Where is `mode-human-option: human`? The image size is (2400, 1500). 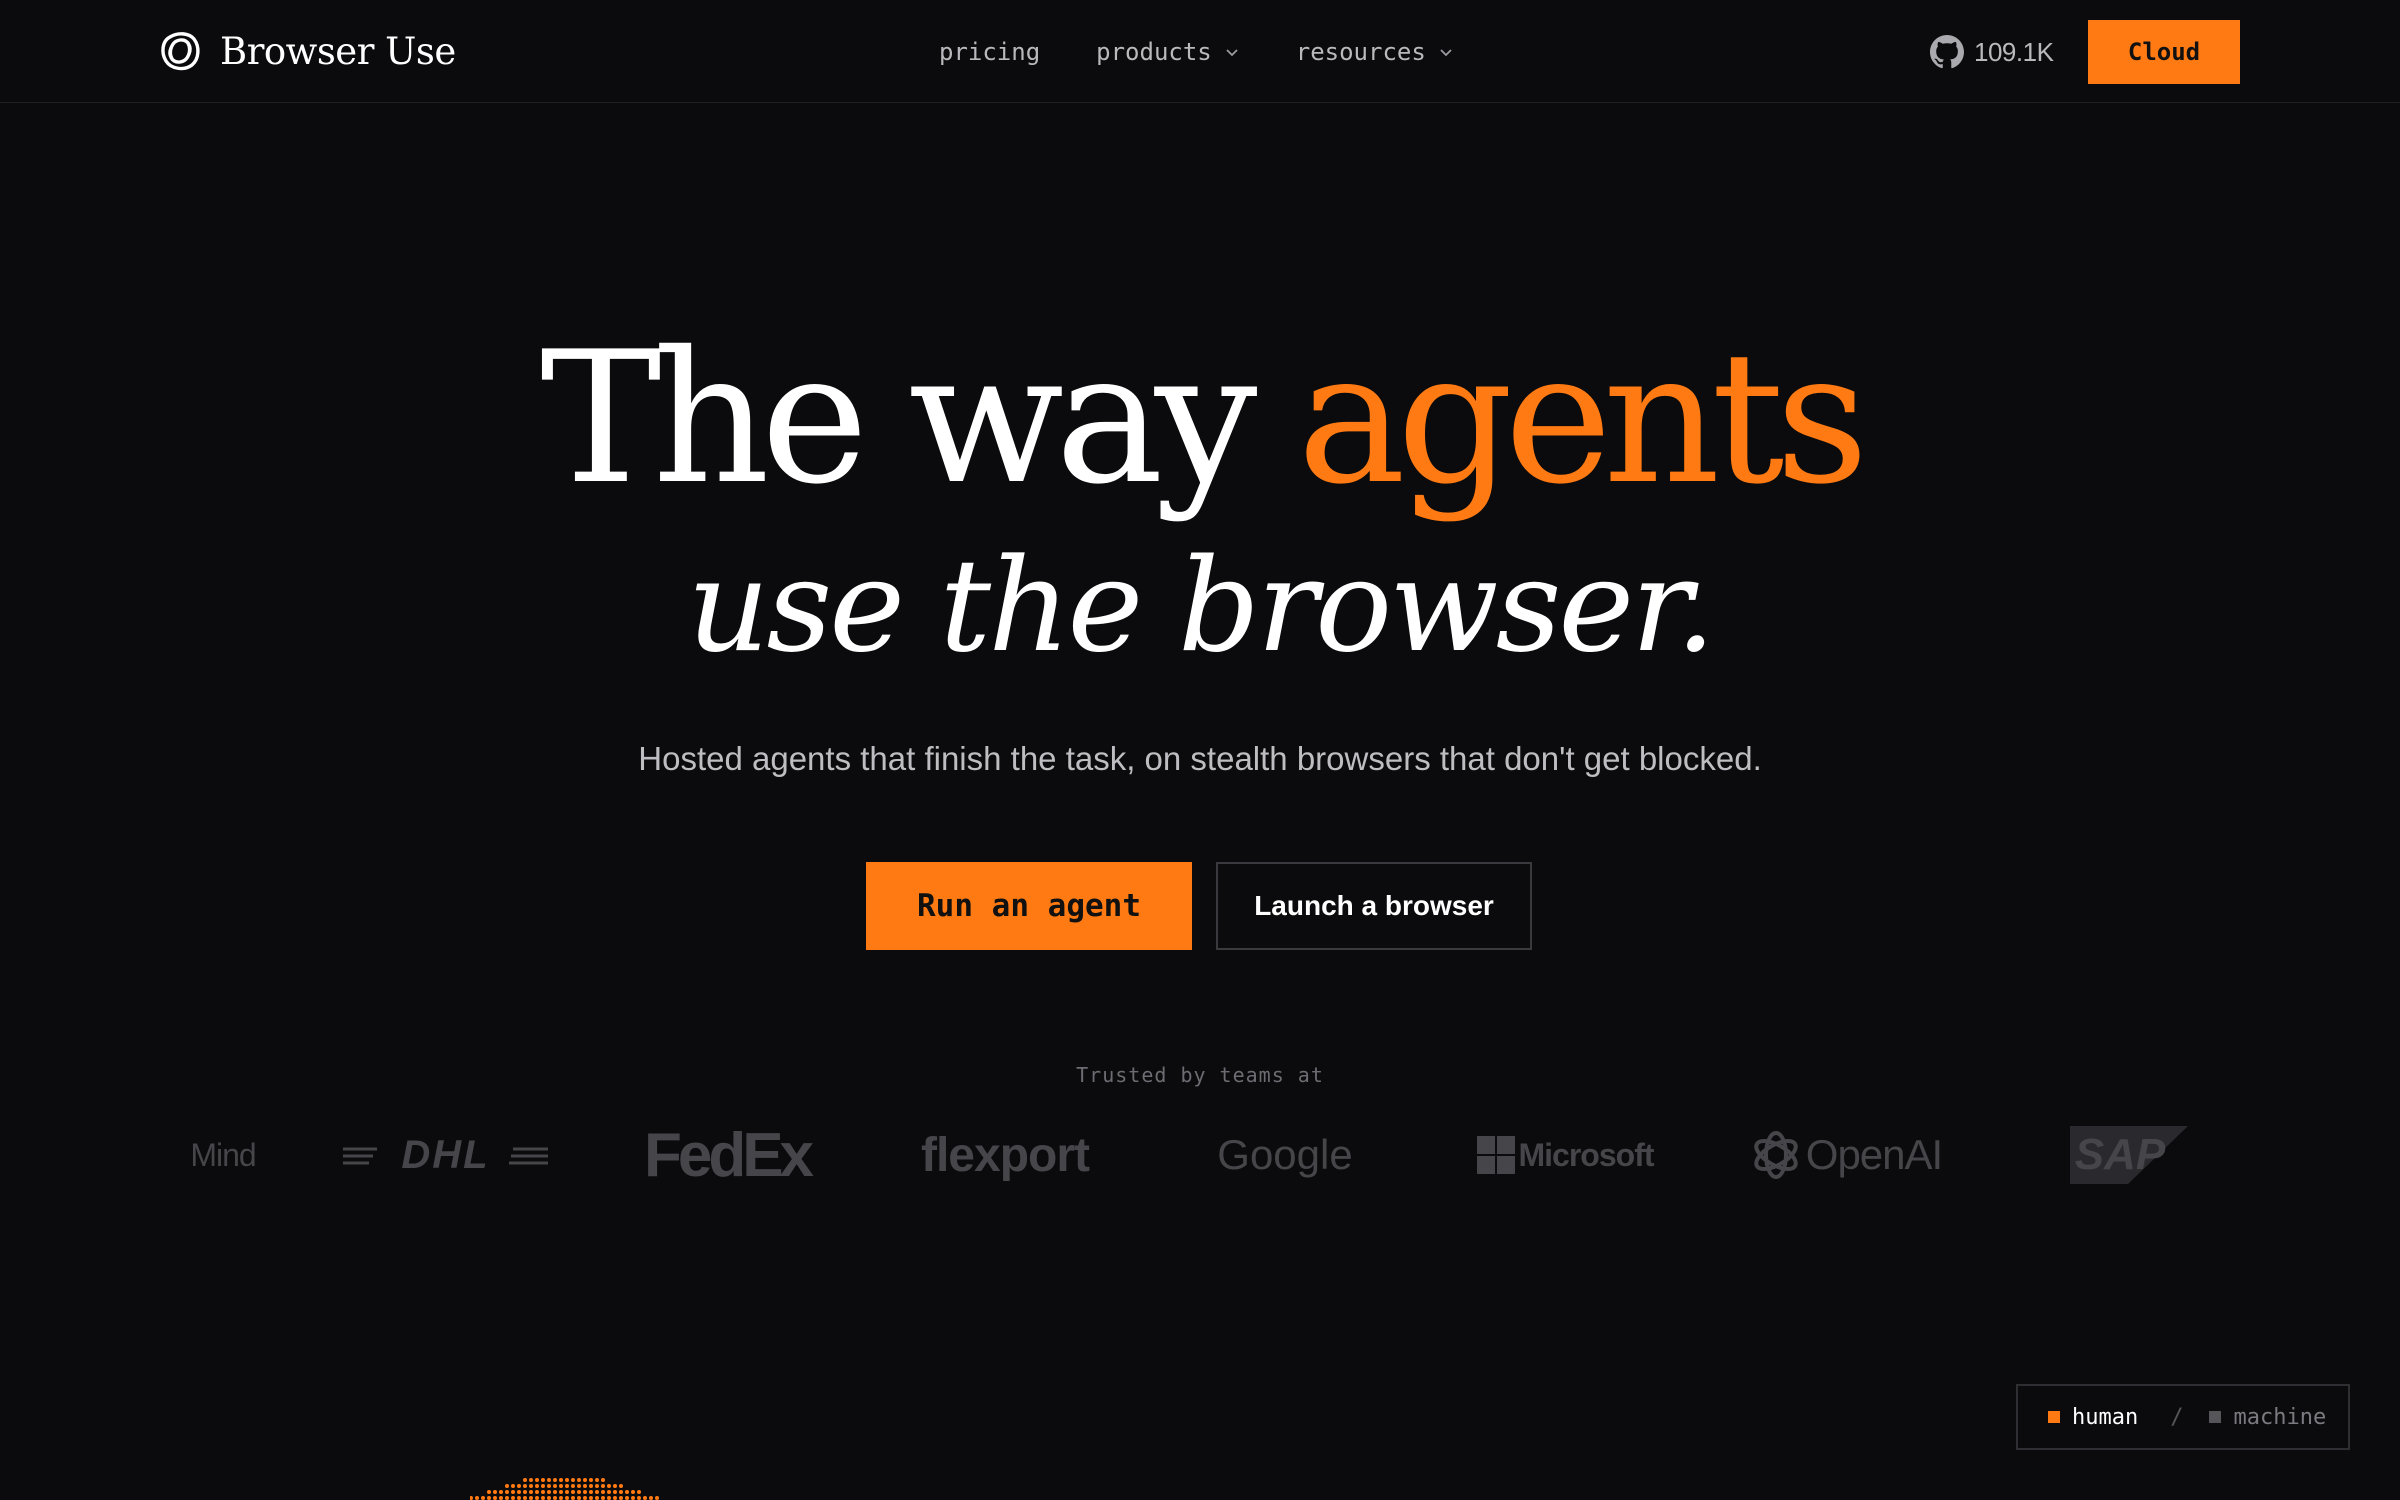
mode-human-option: human is located at coordinates (2093, 1417).